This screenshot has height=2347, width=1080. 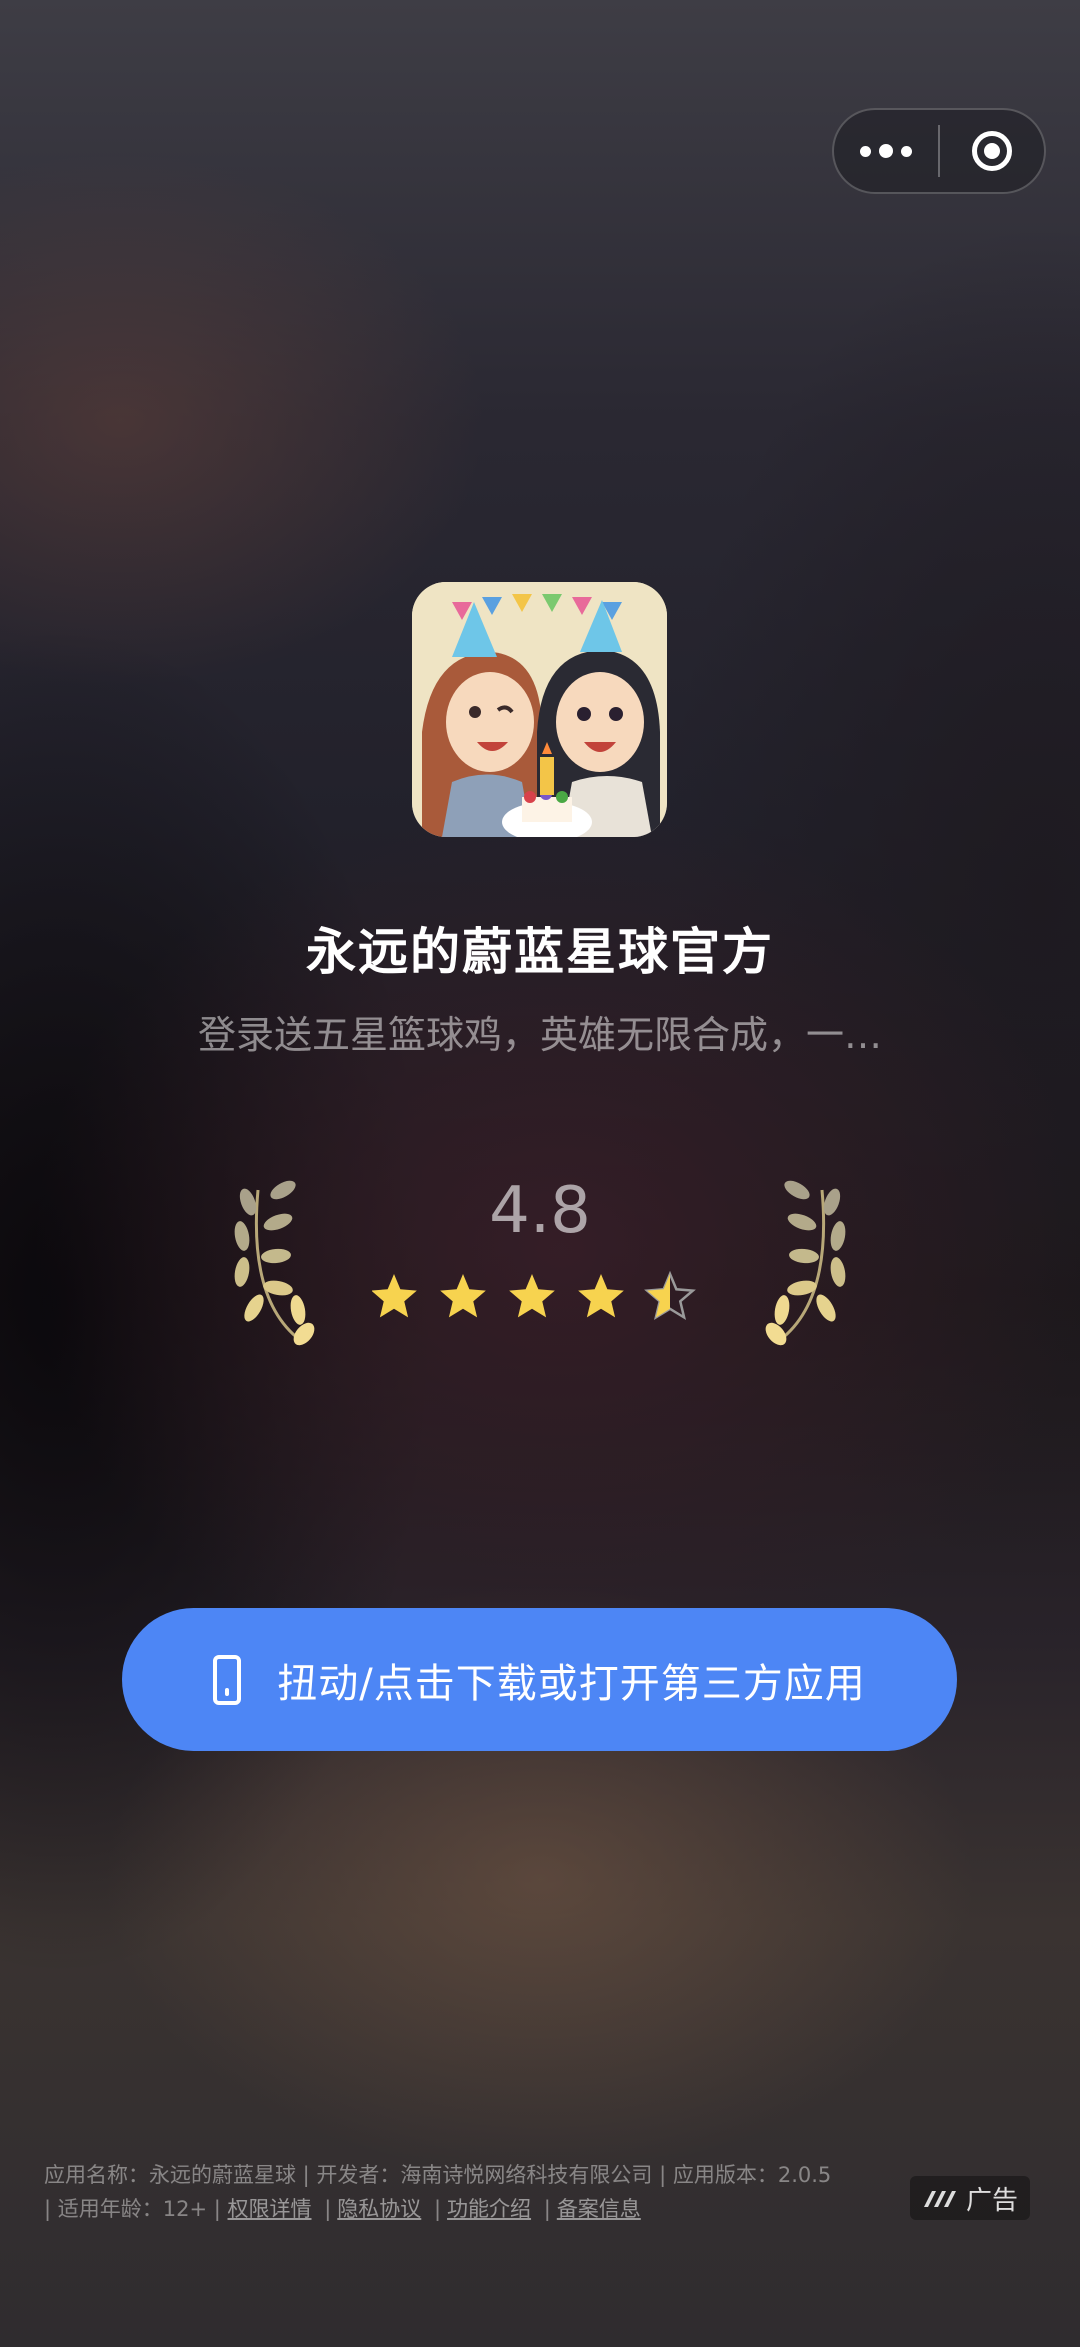 I want to click on app-title: 永远的蔚蓝星球官方, so click(x=540, y=952).